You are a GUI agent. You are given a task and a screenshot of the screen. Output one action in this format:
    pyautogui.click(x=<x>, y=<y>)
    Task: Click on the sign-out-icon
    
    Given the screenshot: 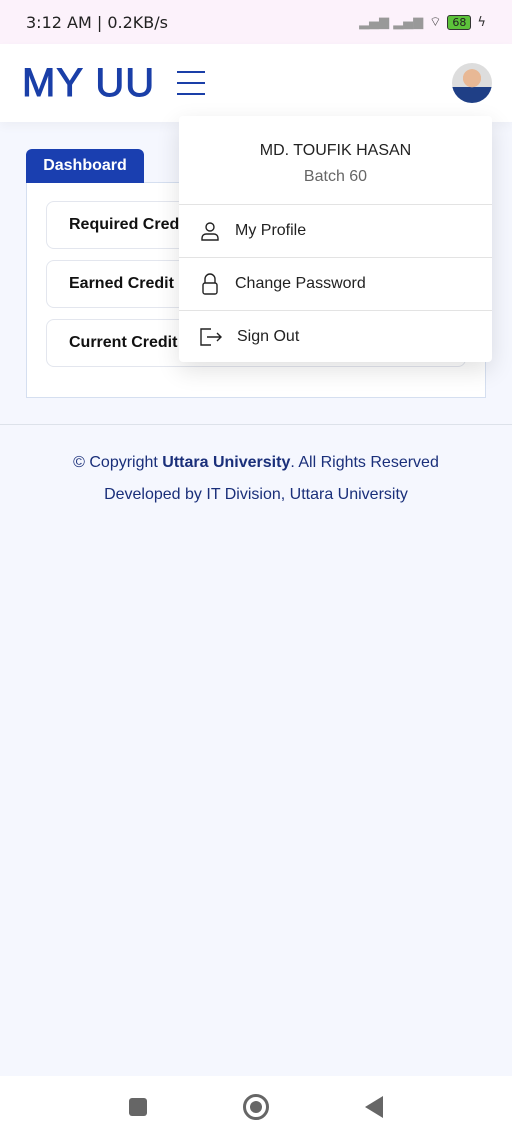 What is the action you would take?
    pyautogui.click(x=211, y=336)
    